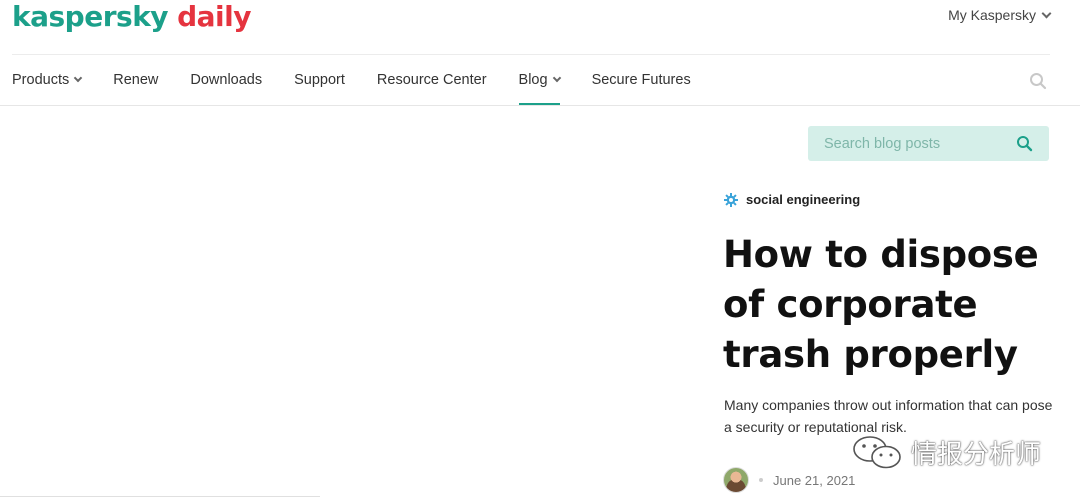  Describe the element at coordinates (803, 199) in the screenshot. I see `category-label: social engineering` at that location.